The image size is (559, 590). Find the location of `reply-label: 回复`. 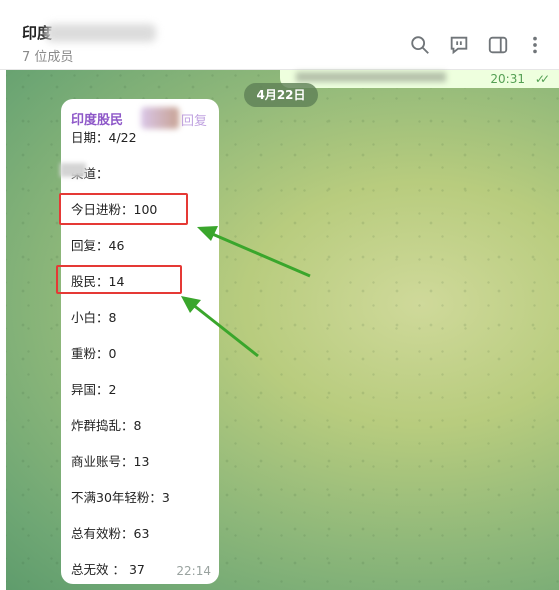

reply-label: 回复 is located at coordinates (194, 121).